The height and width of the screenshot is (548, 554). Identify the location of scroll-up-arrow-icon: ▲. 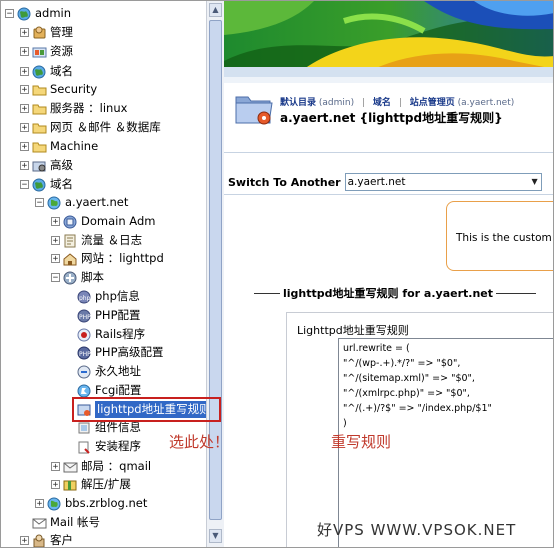
(215, 10).